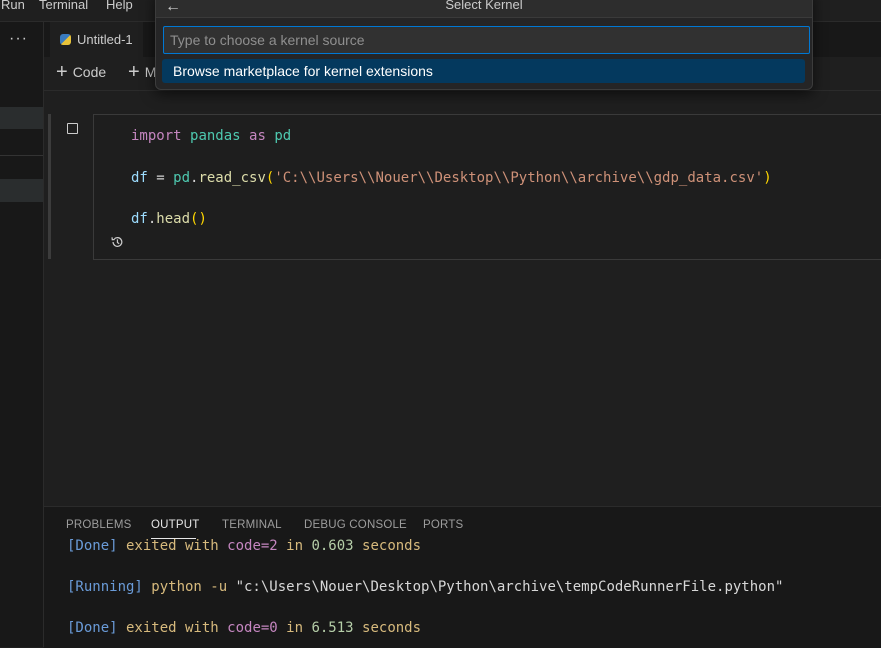 The image size is (881, 648). I want to click on python-file-icon, so click(65, 39).